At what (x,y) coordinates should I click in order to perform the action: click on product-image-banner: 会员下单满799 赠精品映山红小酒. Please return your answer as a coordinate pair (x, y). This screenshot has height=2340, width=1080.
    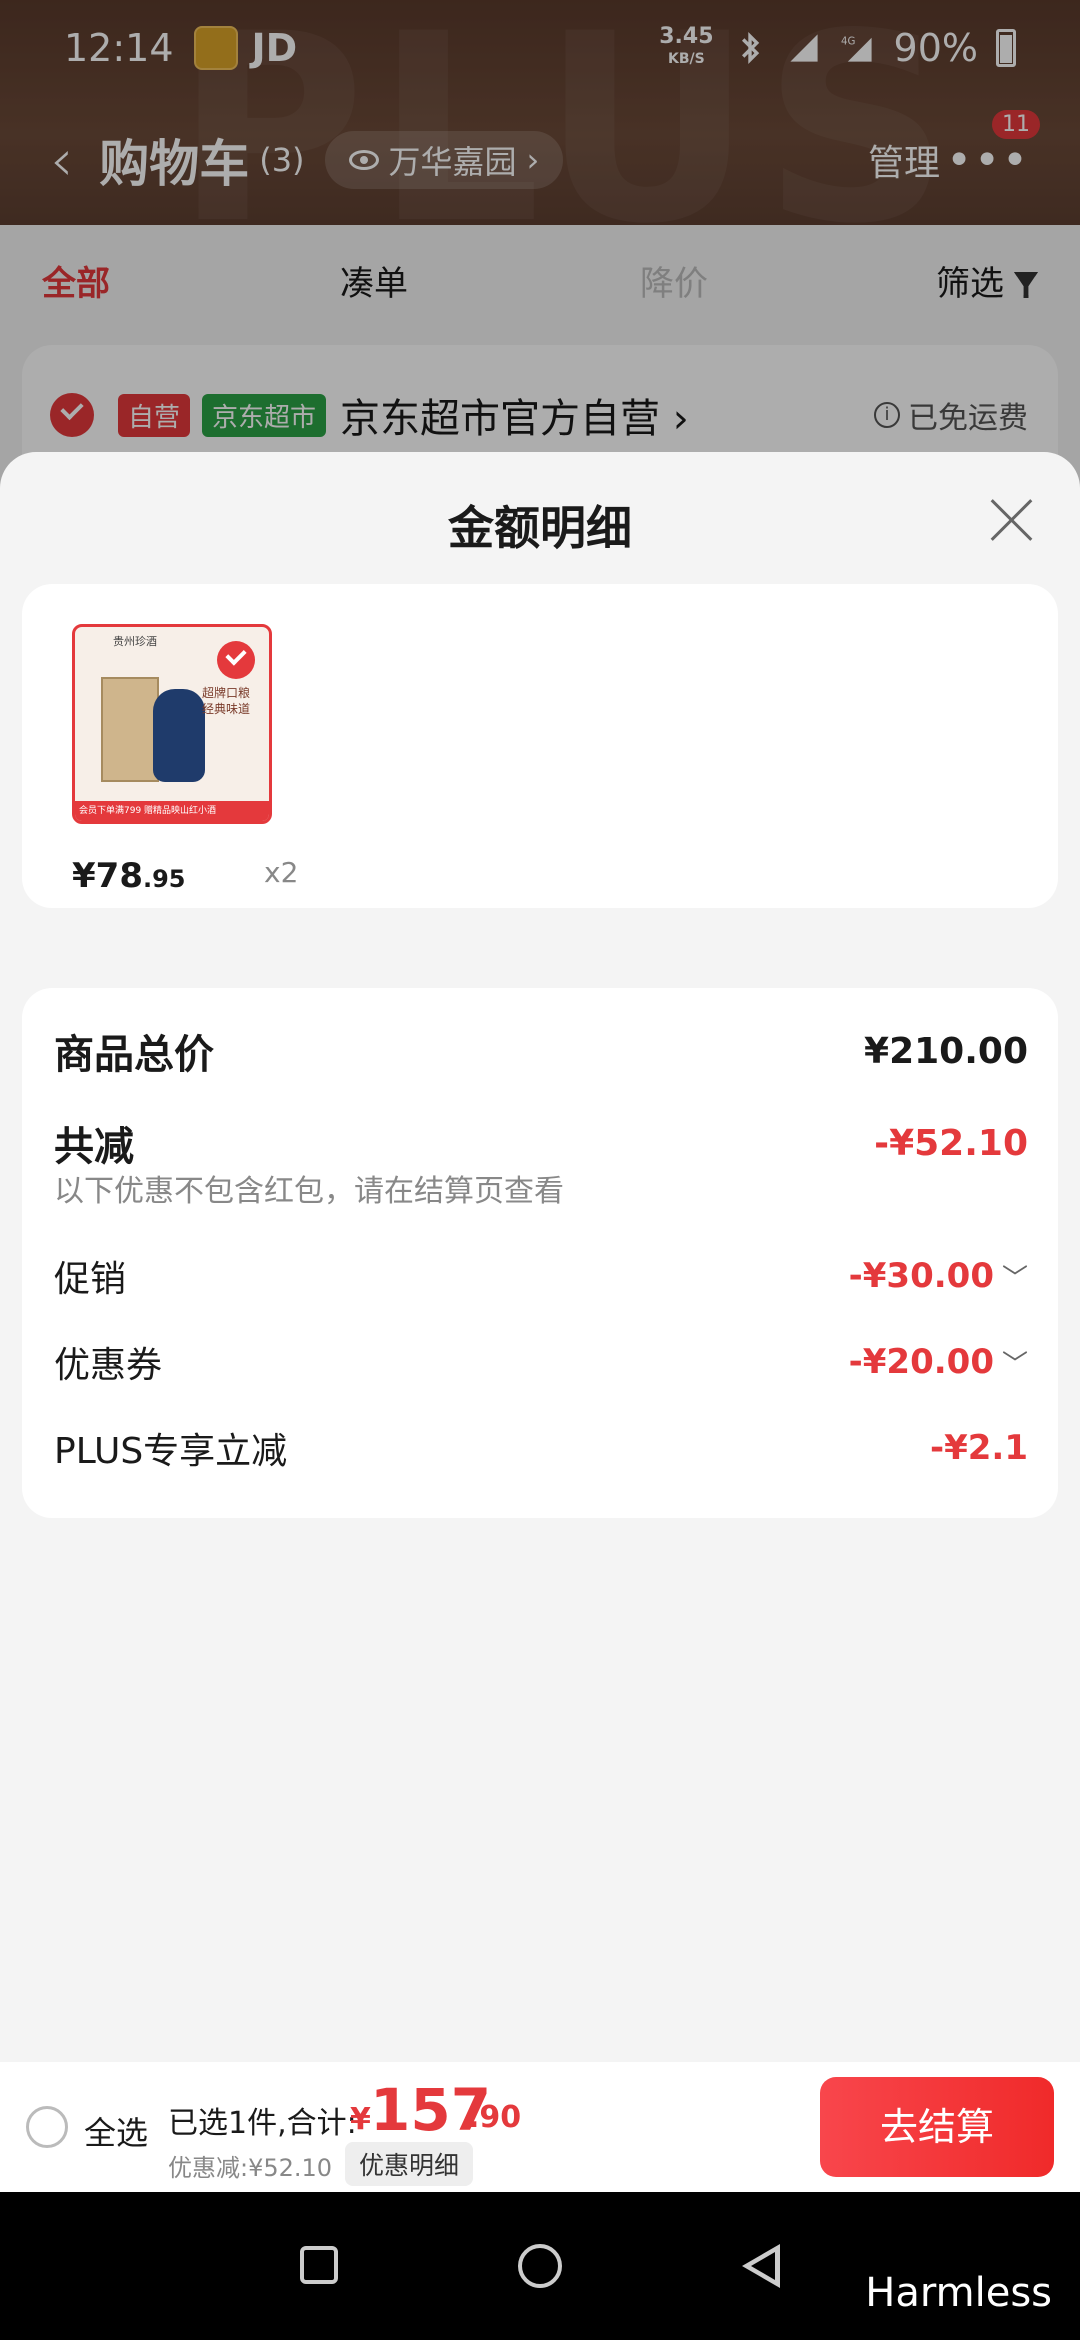
    Looking at the image, I should click on (172, 811).